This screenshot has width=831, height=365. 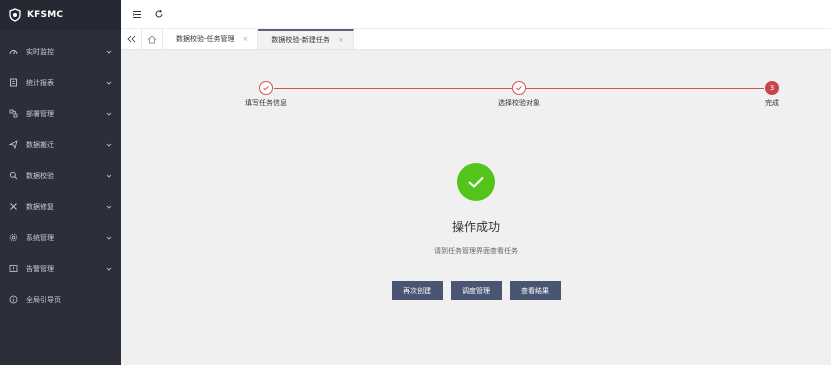 I want to click on collapse-tabs-icon, so click(x=131, y=39).